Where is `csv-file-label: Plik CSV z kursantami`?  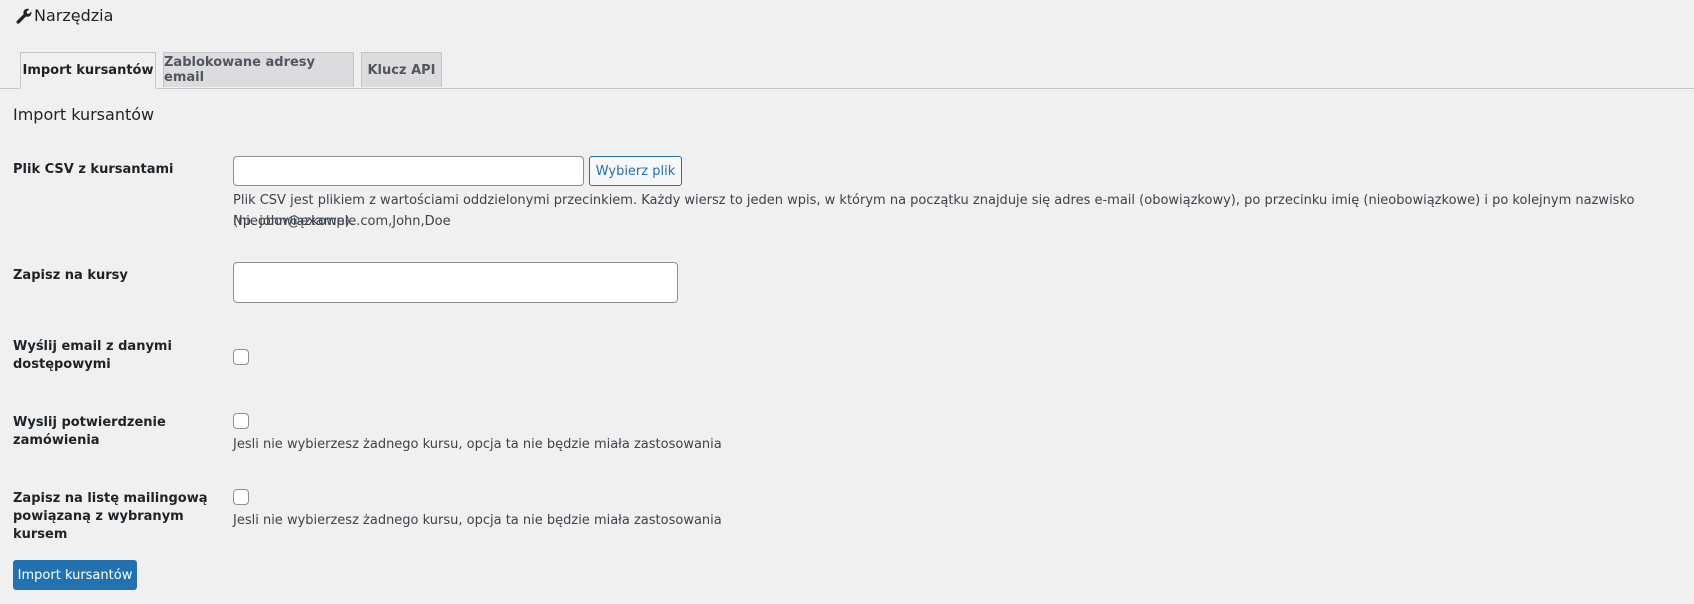
csv-file-label: Plik CSV z kursantami is located at coordinates (93, 169).